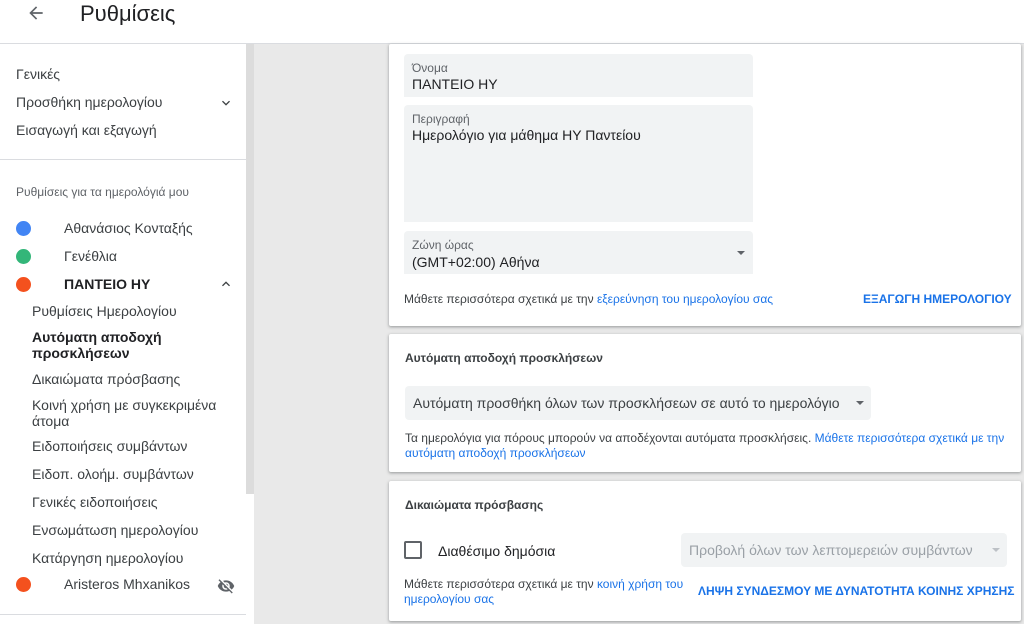  Describe the element at coordinates (137, 311) in the screenshot. I see `sidebar-item-calendar-settings: Ρυθμίσεις Ημερολογίου` at that location.